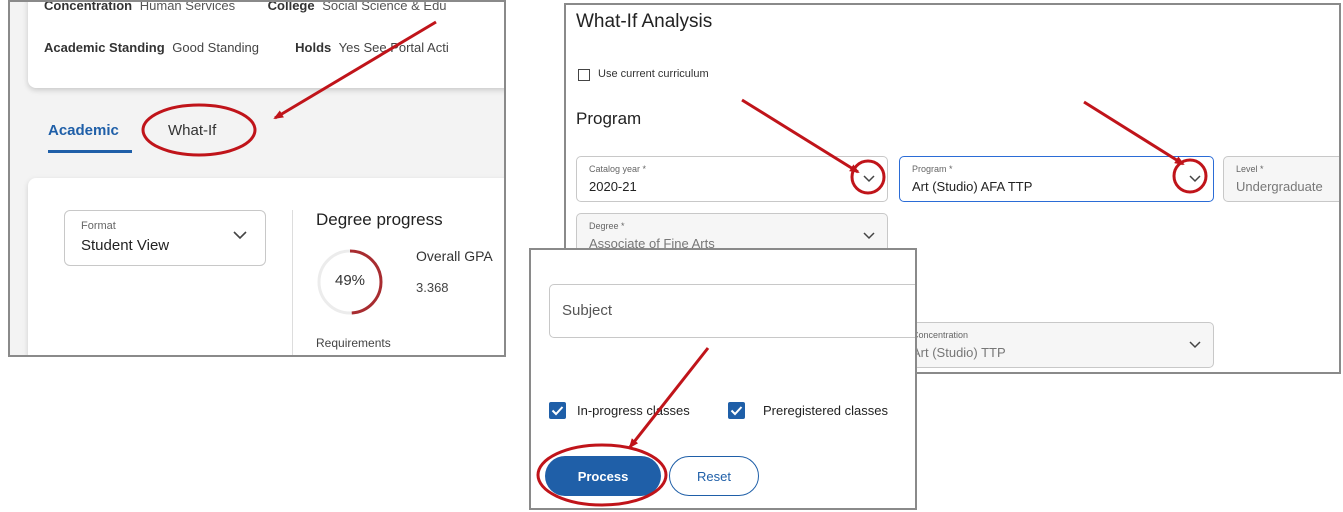  What do you see at coordinates (1279, 186) in the screenshot?
I see `level-value: Undergraduate` at bounding box center [1279, 186].